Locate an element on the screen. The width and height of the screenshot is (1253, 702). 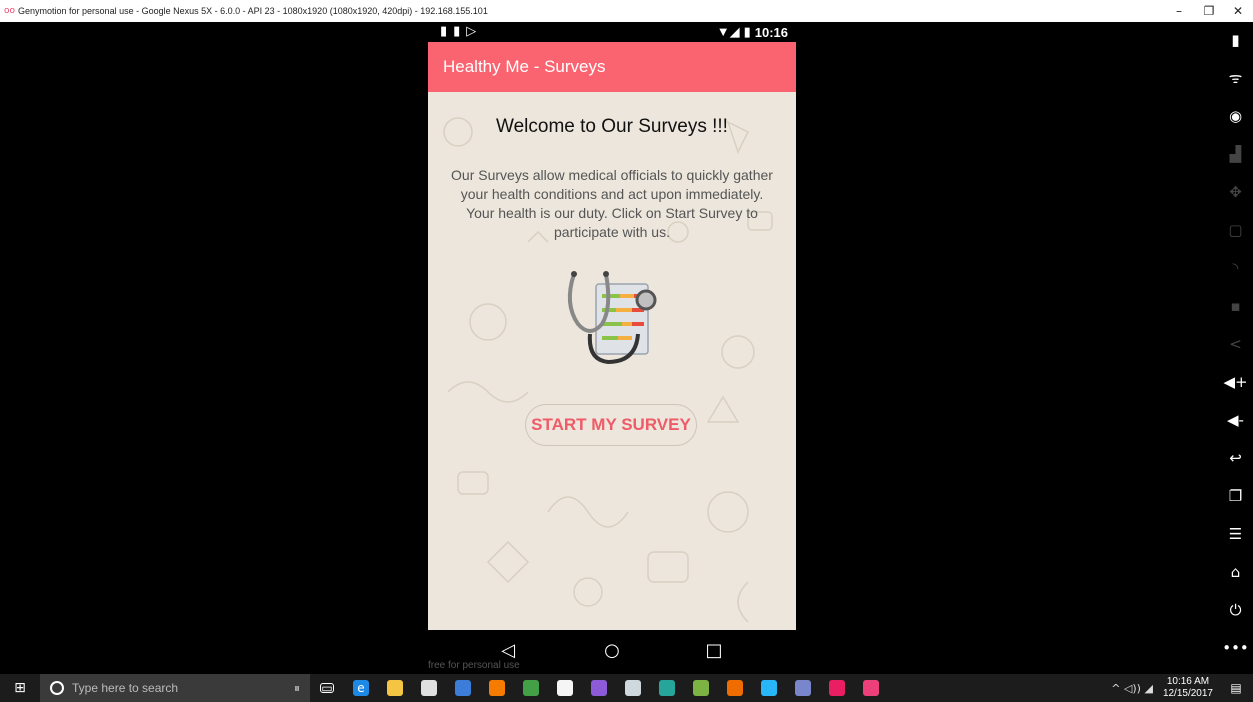
welcome-heading: Welcome to Our Surveys !!! is located at coordinates (612, 126).